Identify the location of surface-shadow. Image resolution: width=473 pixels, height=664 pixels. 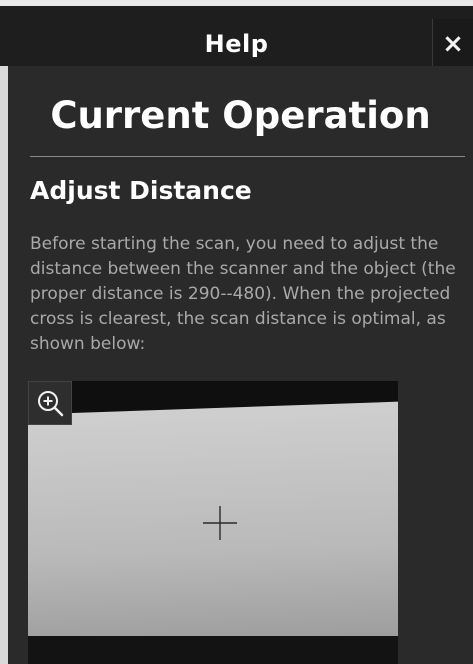
(213, 650).